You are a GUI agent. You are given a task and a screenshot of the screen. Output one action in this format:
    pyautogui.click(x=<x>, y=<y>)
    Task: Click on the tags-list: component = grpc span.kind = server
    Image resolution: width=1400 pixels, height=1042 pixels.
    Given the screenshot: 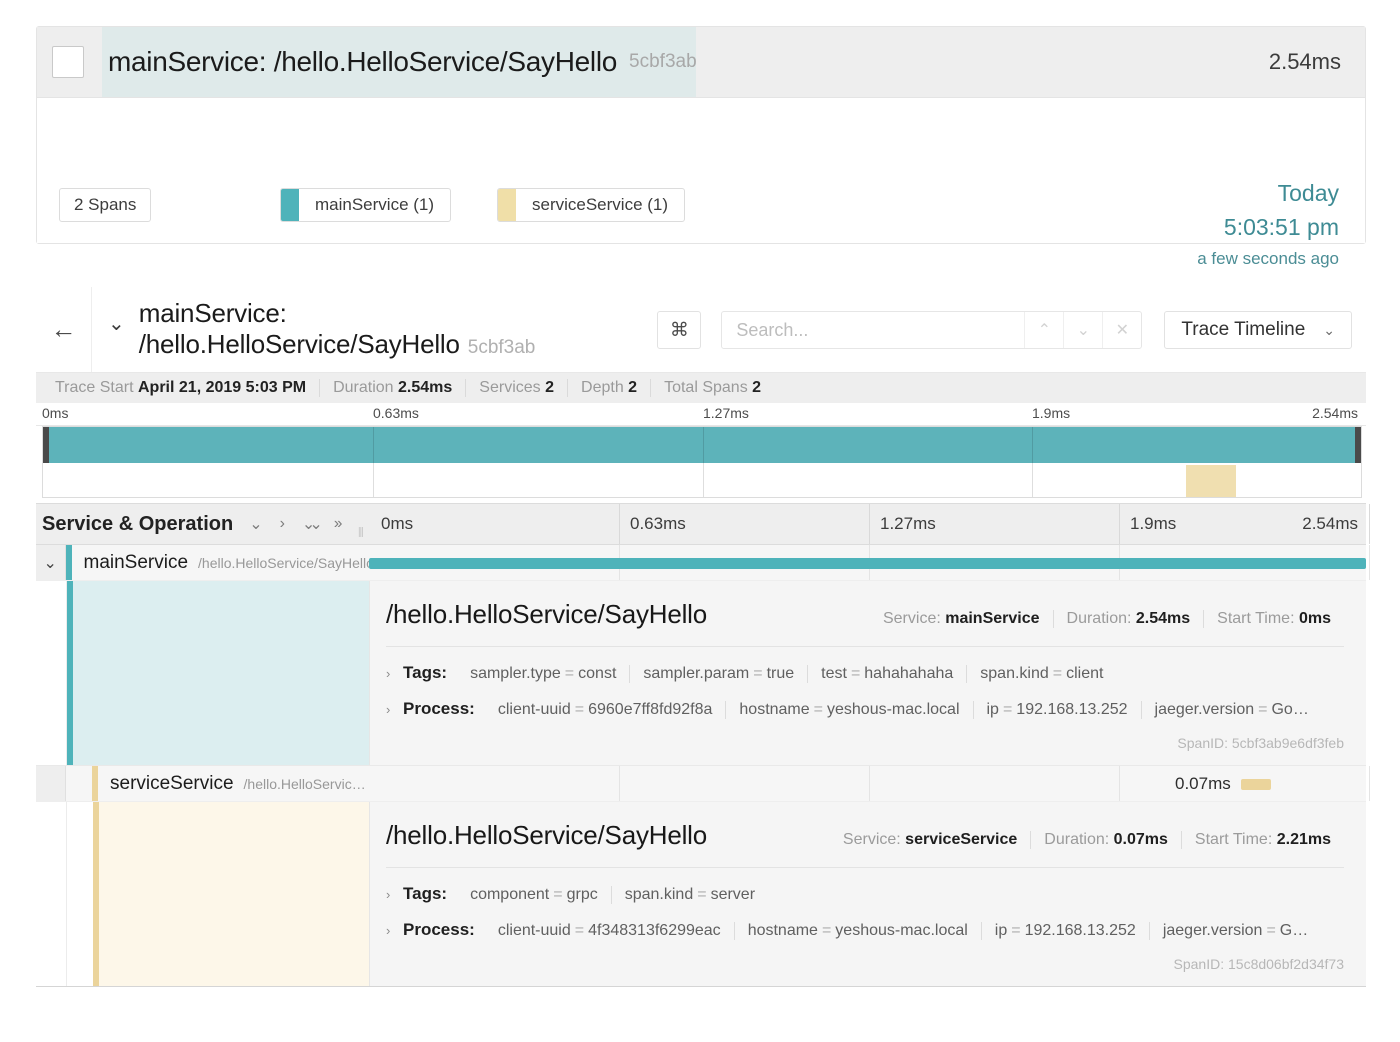 What is the action you would take?
    pyautogui.click(x=612, y=895)
    